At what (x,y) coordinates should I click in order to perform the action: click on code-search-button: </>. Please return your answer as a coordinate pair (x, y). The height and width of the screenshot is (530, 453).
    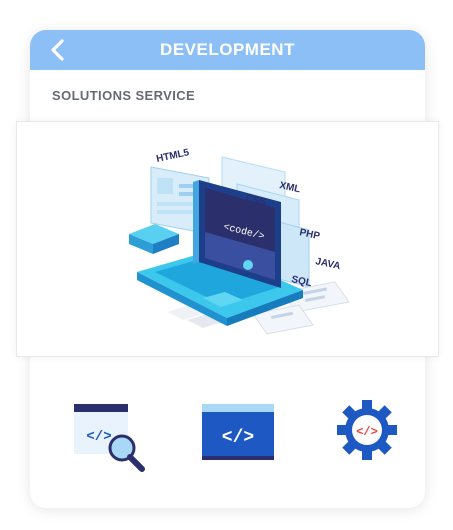
    Looking at the image, I should click on (110, 433).